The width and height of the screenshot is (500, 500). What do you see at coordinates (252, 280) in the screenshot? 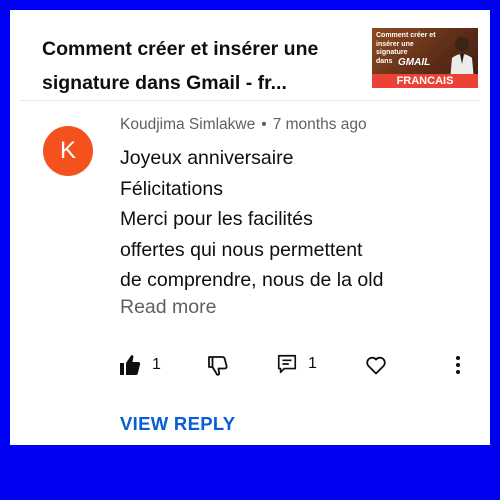
I see `comment-line: de comprendre, nous de la old` at bounding box center [252, 280].